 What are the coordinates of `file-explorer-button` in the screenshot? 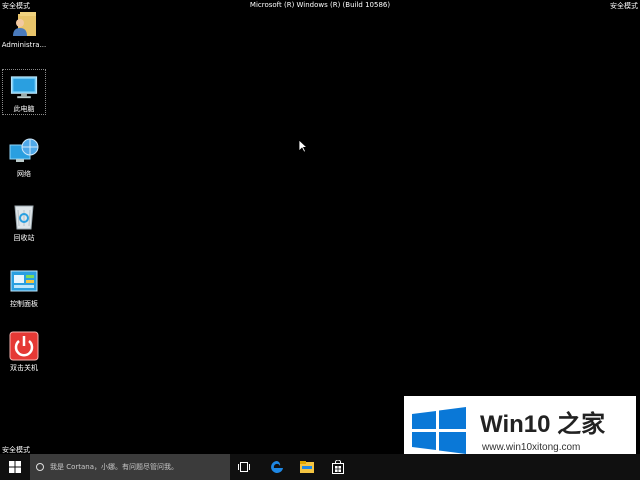 It's located at (307, 467).